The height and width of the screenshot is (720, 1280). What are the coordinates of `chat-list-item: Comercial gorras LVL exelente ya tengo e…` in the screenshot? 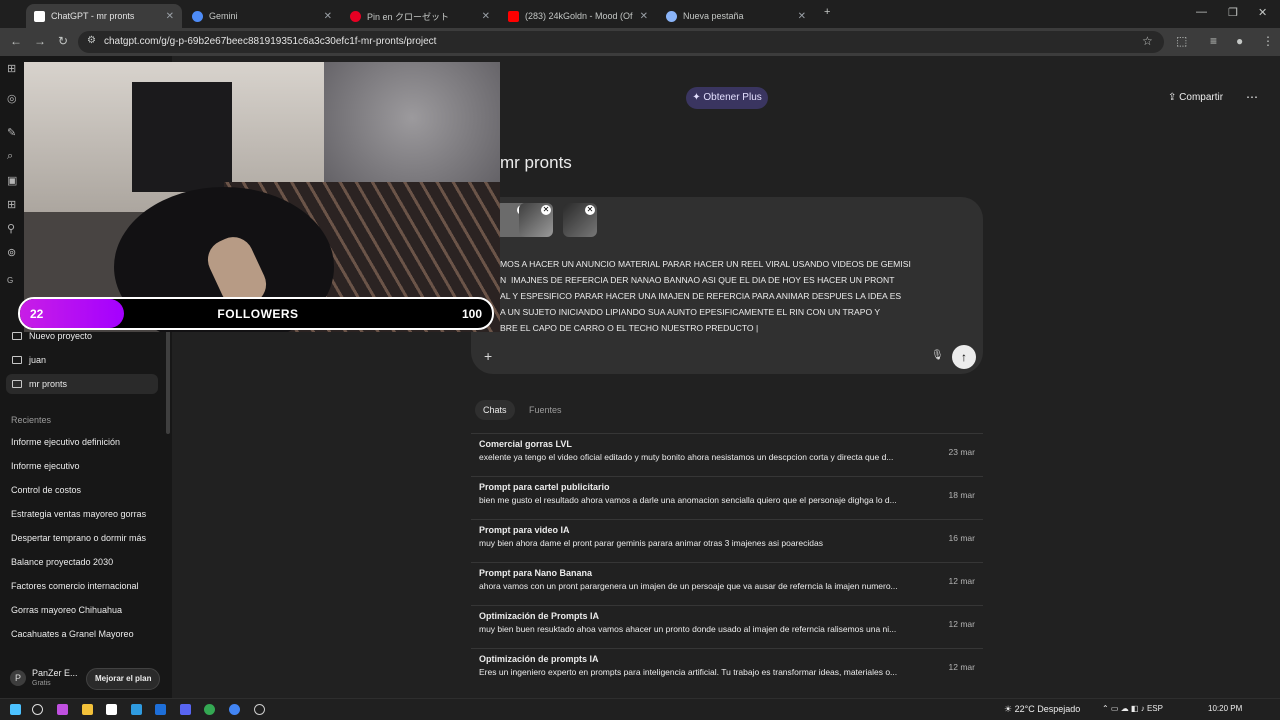 It's located at (727, 454).